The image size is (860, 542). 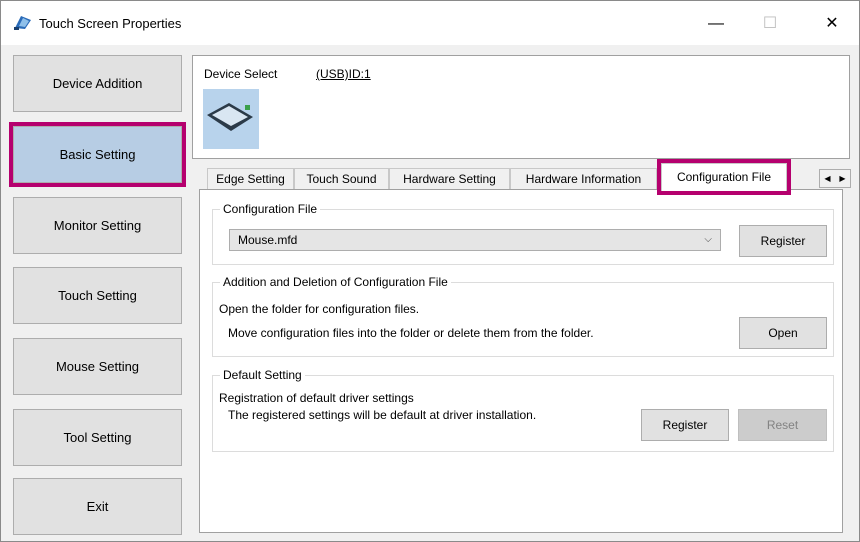 What do you see at coordinates (319, 309) in the screenshot?
I see `open-folder-text: Open the folder for configuration files.` at bounding box center [319, 309].